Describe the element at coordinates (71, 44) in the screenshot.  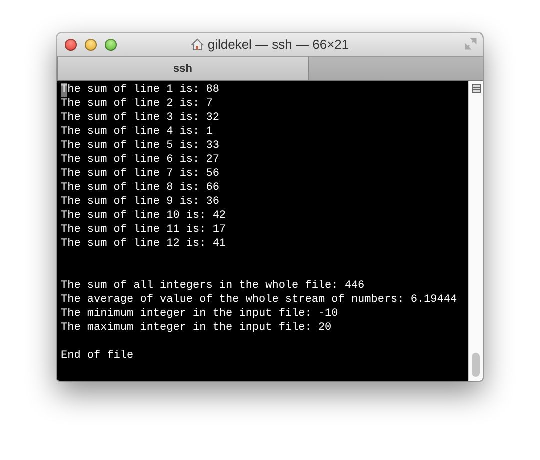
I see `close-button` at that location.